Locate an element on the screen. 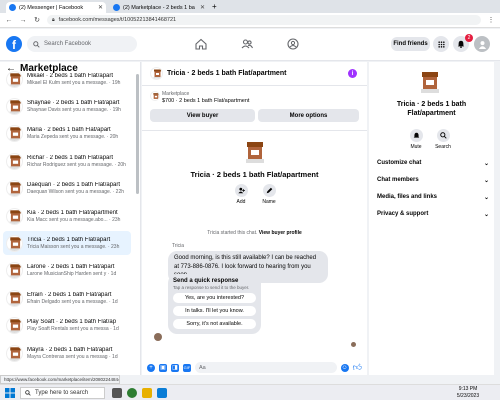 This screenshot has width=500, height=400. customize-chat-row: Customize chat ⌄ is located at coordinates (433, 163).